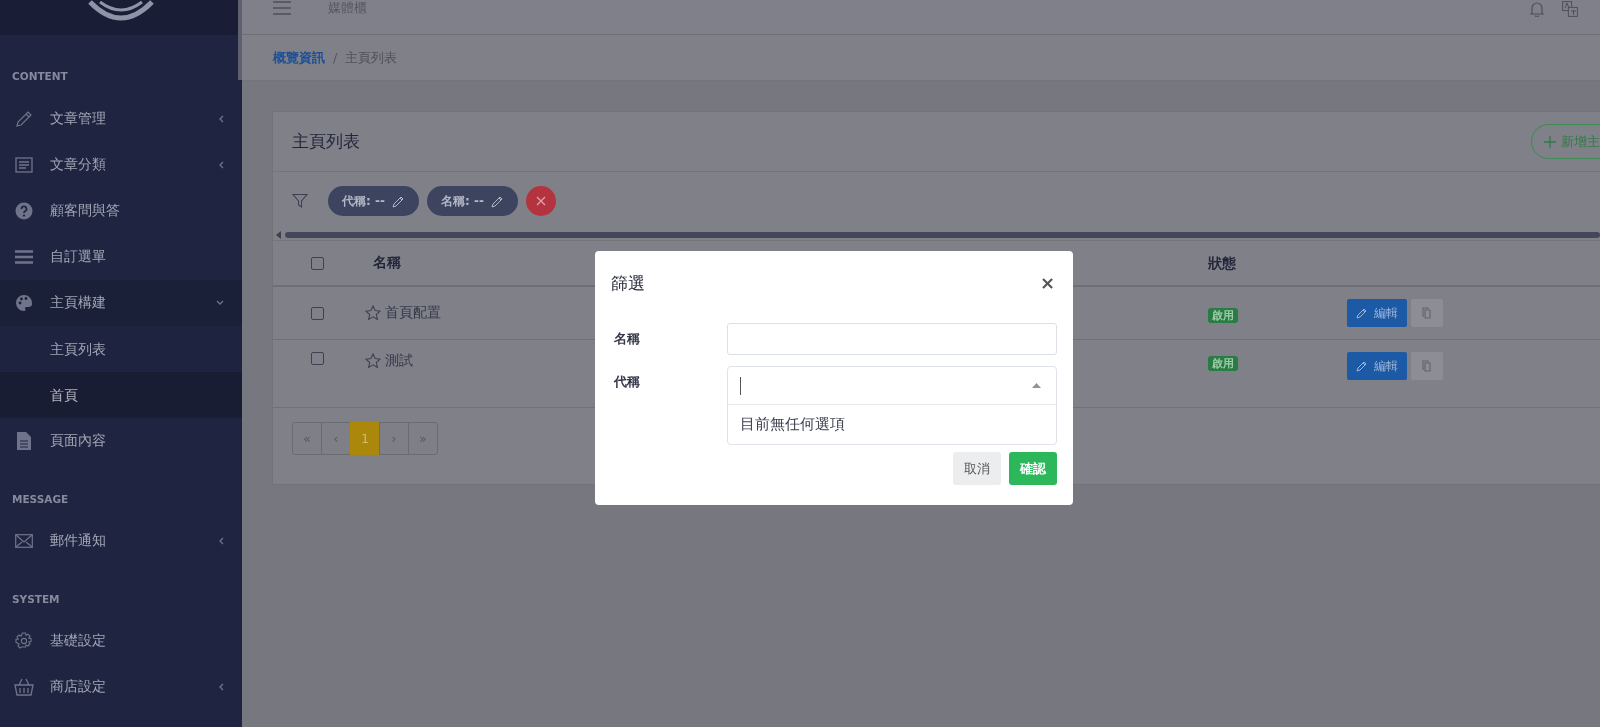 This screenshot has height=727, width=1600. I want to click on envelope-icon, so click(24, 541).